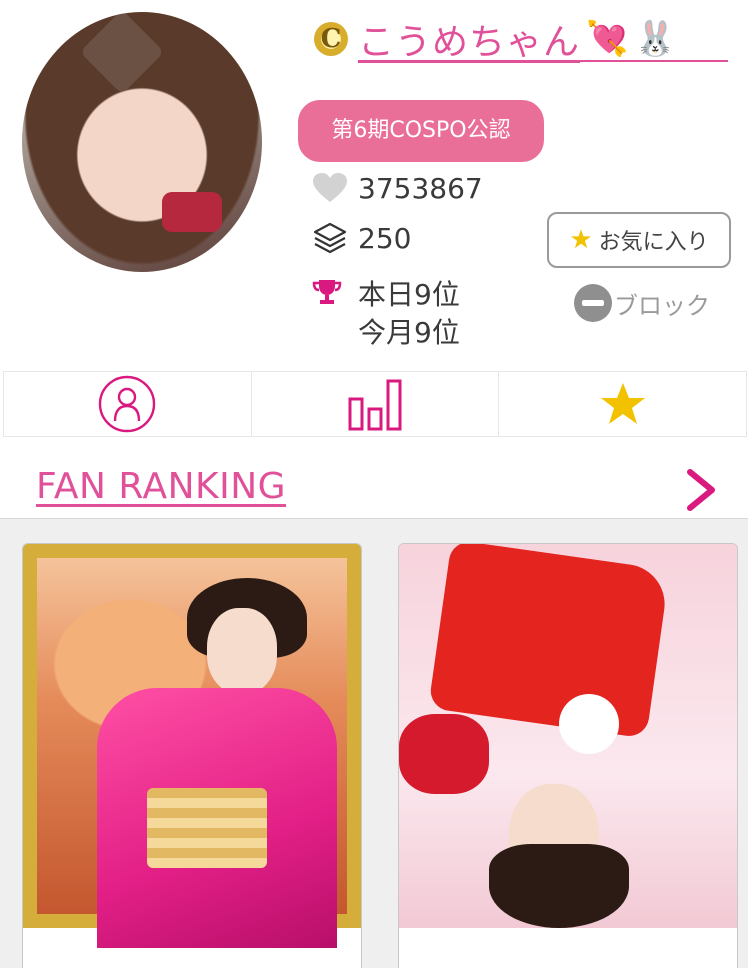  I want to click on likes-stat: 3753867, so click(397, 188).